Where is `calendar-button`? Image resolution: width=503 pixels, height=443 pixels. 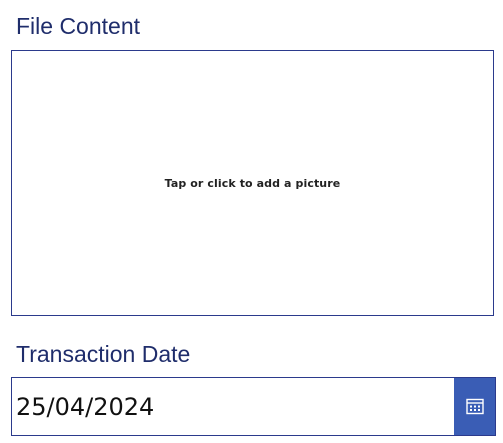 calendar-button is located at coordinates (474, 406).